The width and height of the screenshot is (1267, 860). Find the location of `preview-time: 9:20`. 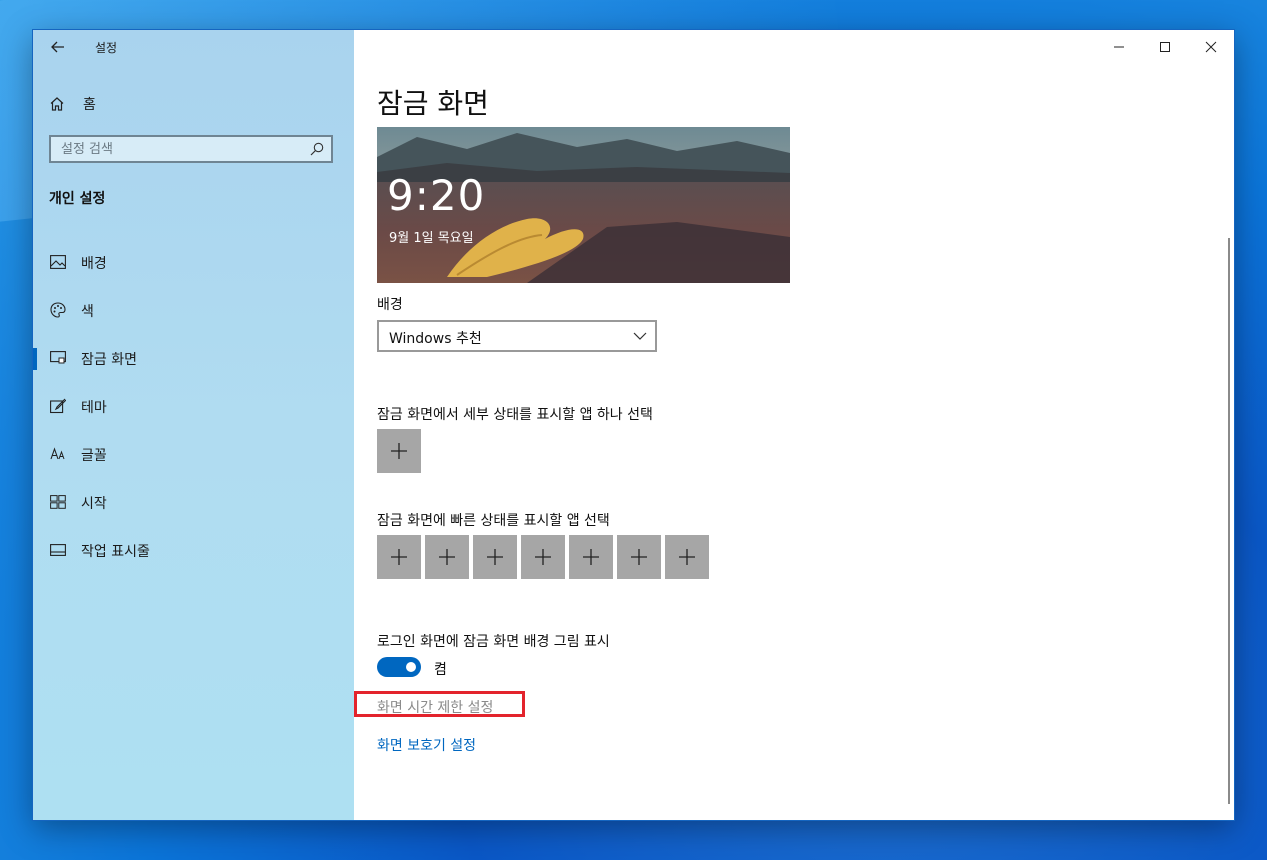

preview-time: 9:20 is located at coordinates (436, 195).